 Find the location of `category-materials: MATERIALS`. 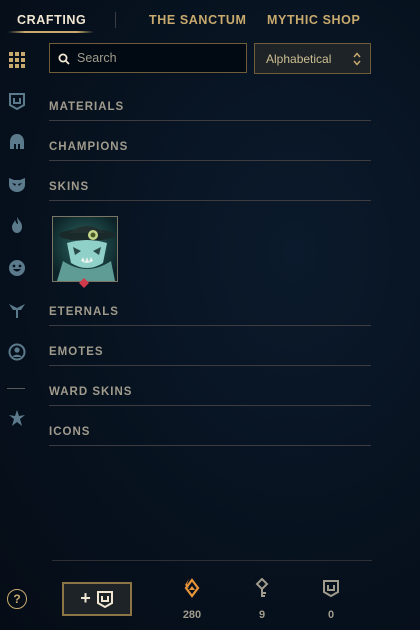

category-materials: MATERIALS is located at coordinates (210, 111).